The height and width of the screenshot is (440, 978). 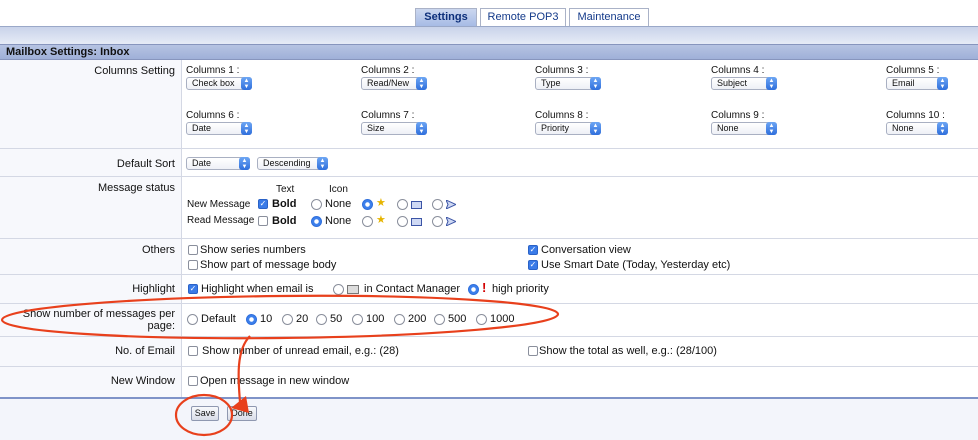 I want to click on default-sort-field-select: Date ▲ ▼, so click(x=218, y=163).